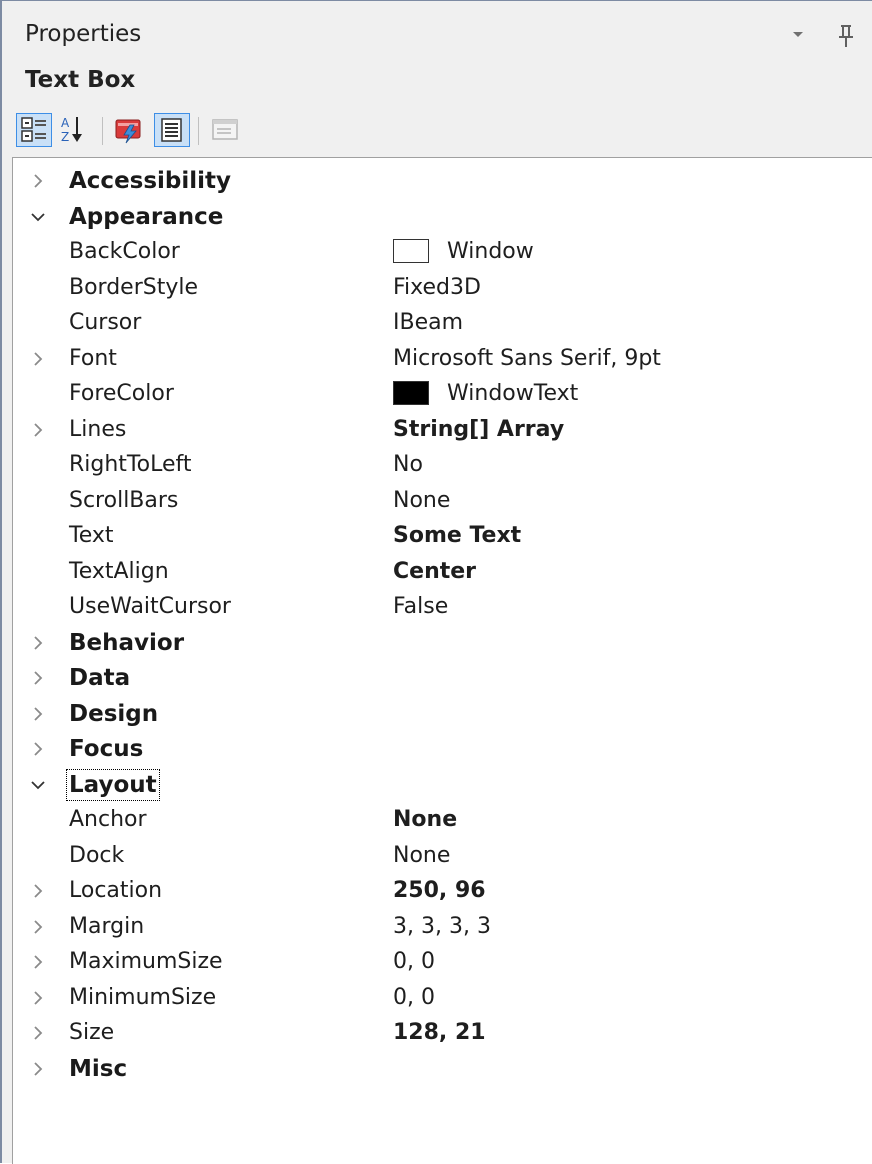 The height and width of the screenshot is (1164, 872). What do you see at coordinates (442, 466) in the screenshot?
I see `property-row-righttoleft: RightToLeft No` at bounding box center [442, 466].